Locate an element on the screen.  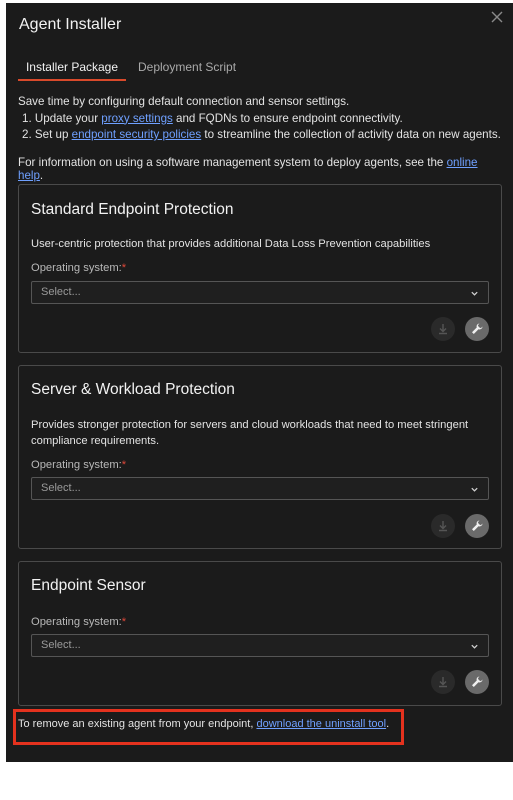
card-title: Endpoint Sensor is located at coordinates (88, 585).